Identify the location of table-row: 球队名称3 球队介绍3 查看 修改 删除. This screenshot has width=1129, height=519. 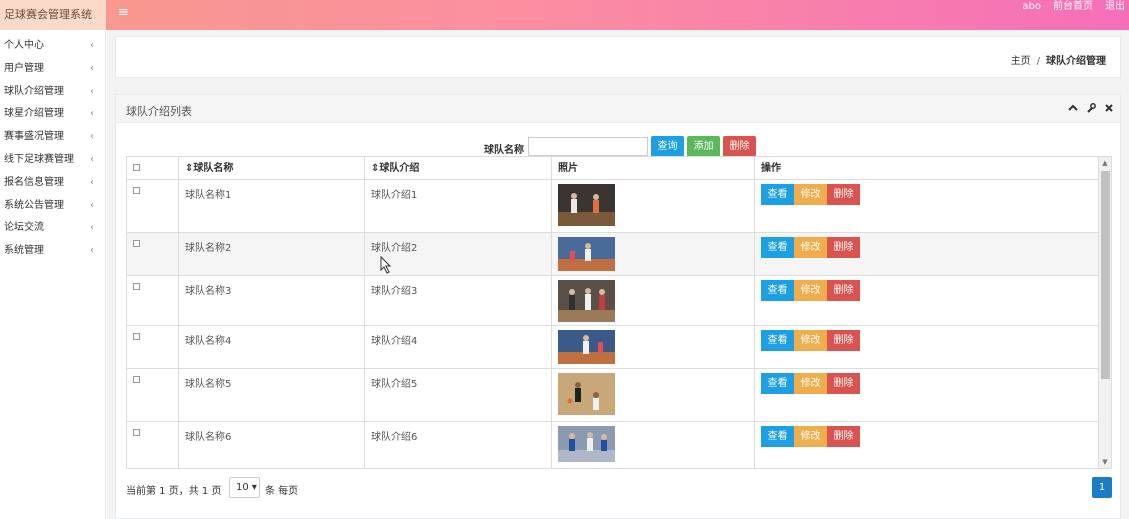
(613, 301).